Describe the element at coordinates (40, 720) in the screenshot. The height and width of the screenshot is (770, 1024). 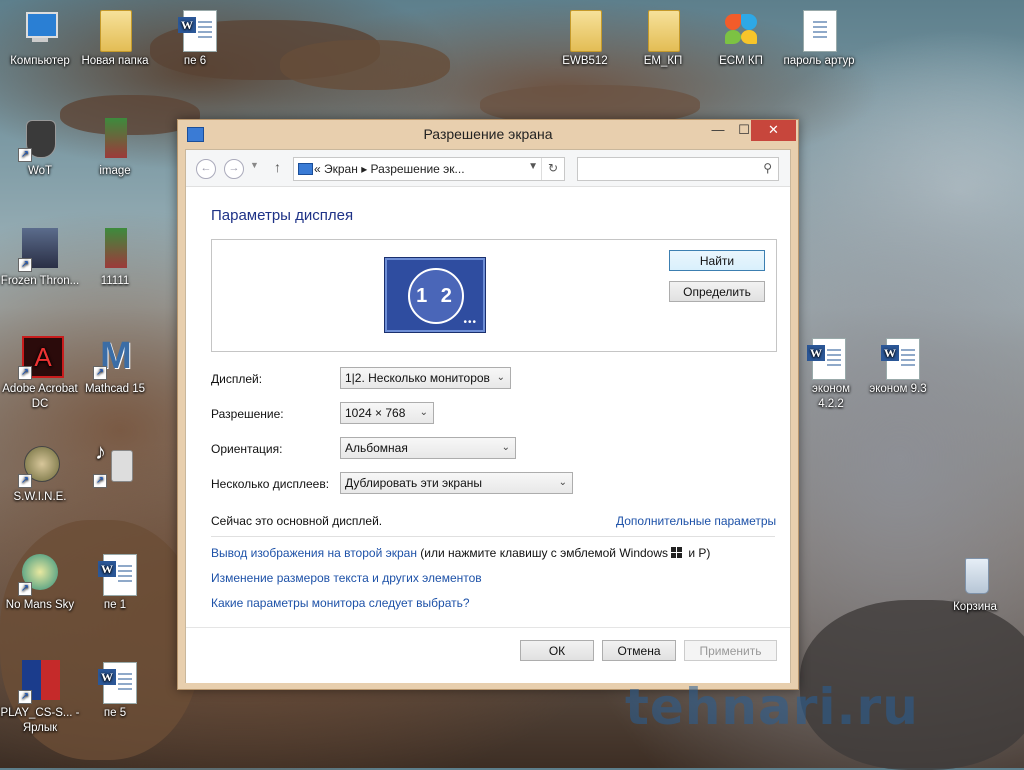
I see `desktop-icon-label: PLAY_CS-S... - Ярлык` at that location.